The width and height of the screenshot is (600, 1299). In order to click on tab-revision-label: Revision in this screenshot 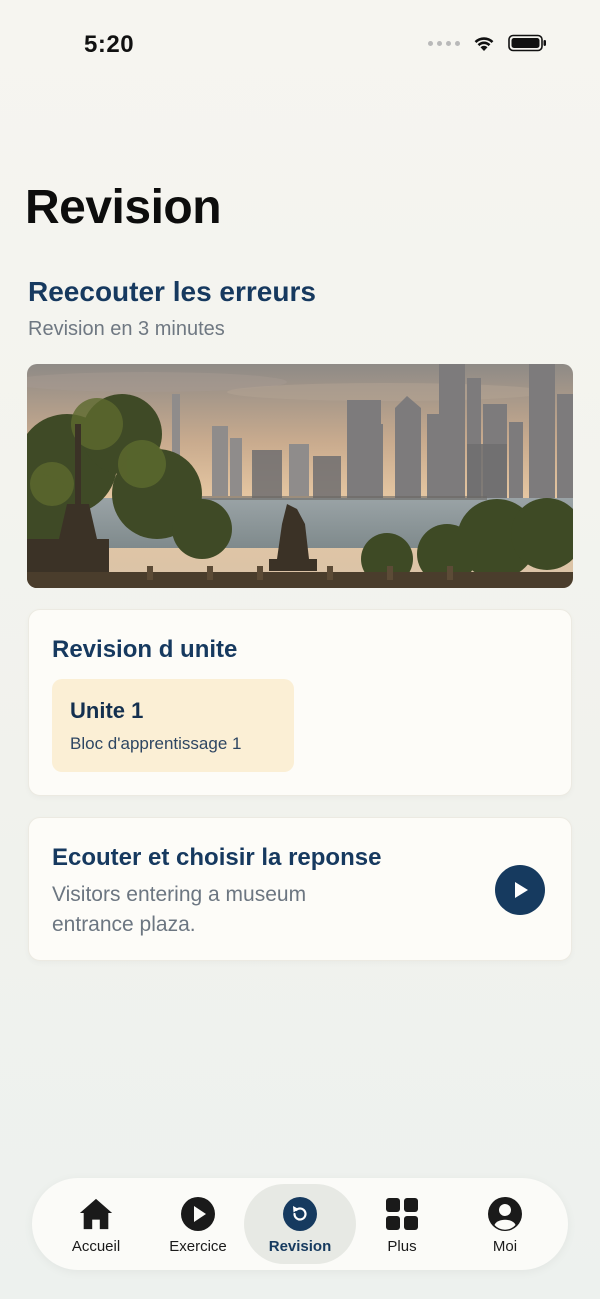, I will do `click(300, 1246)`.